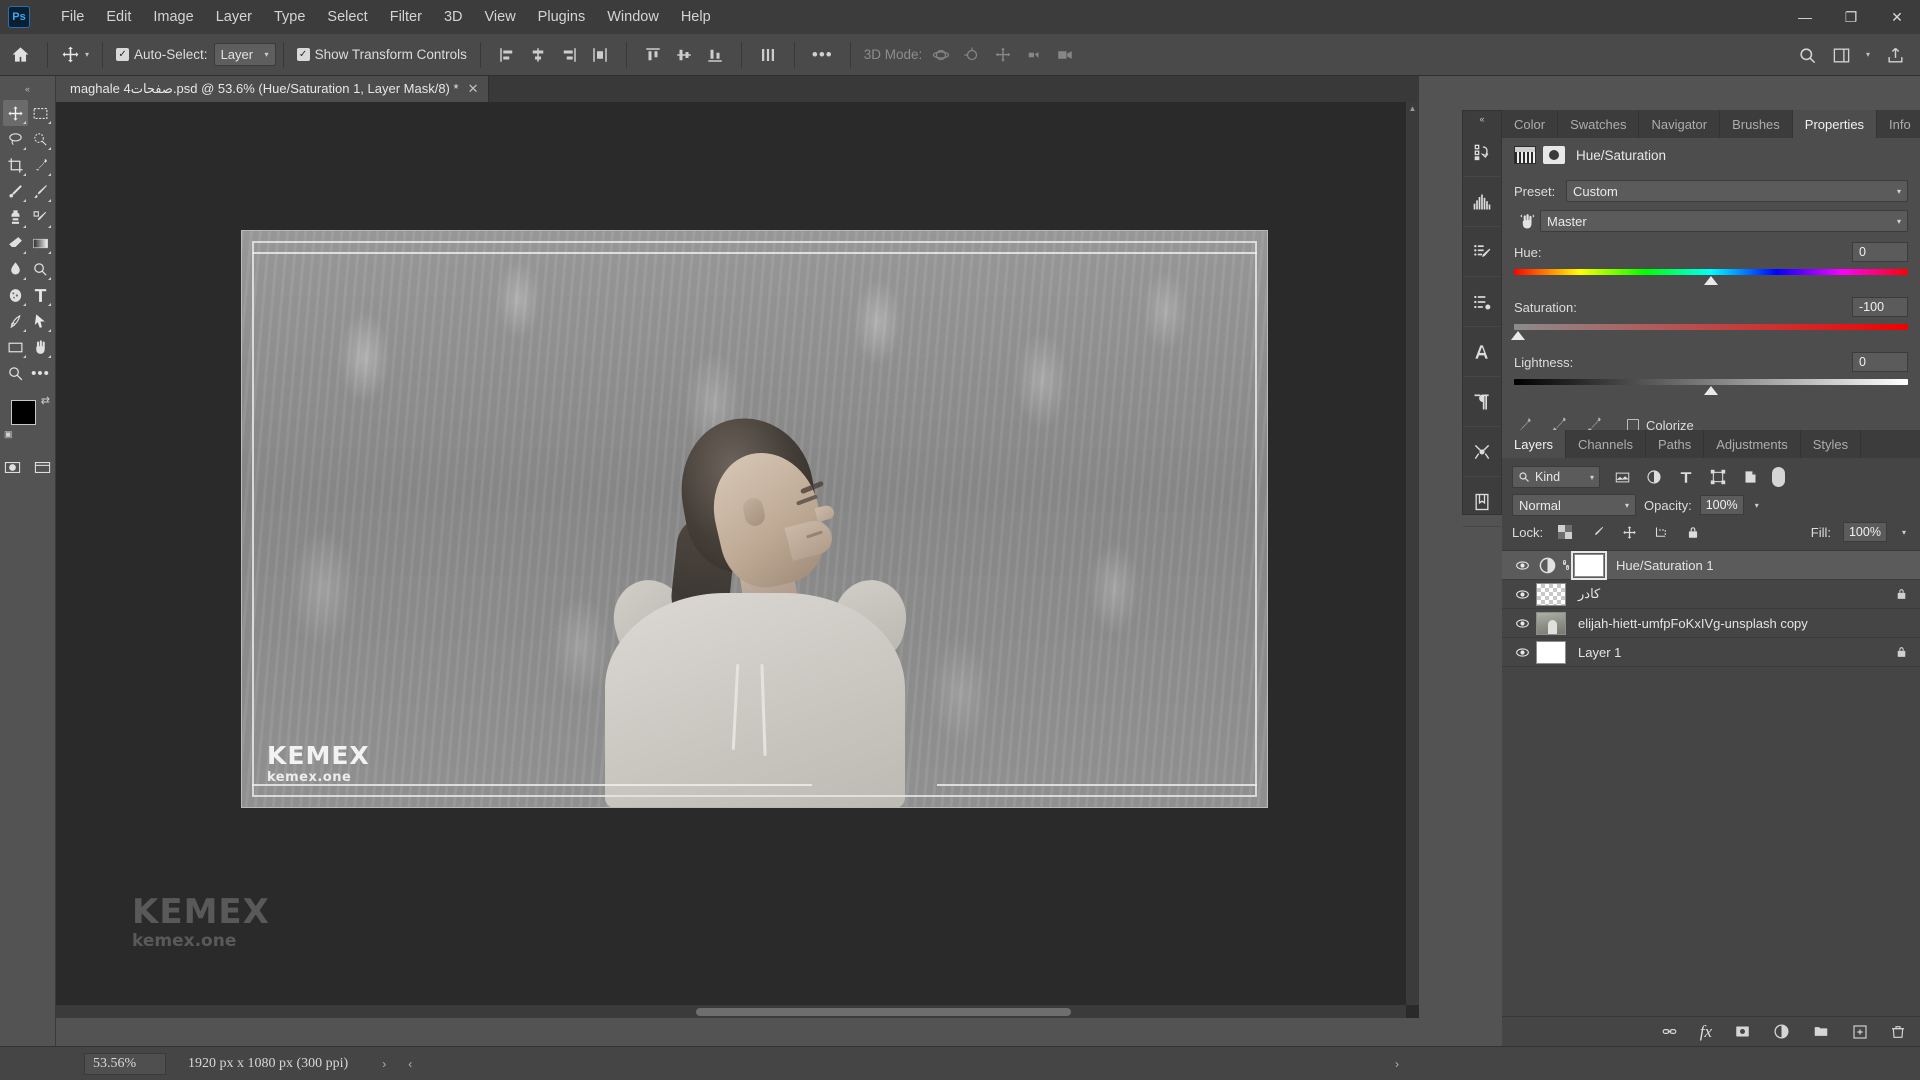 Image resolution: width=1920 pixels, height=1080 pixels. Describe the element at coordinates (1675, 444) in the screenshot. I see `tab-paths: Paths` at that location.